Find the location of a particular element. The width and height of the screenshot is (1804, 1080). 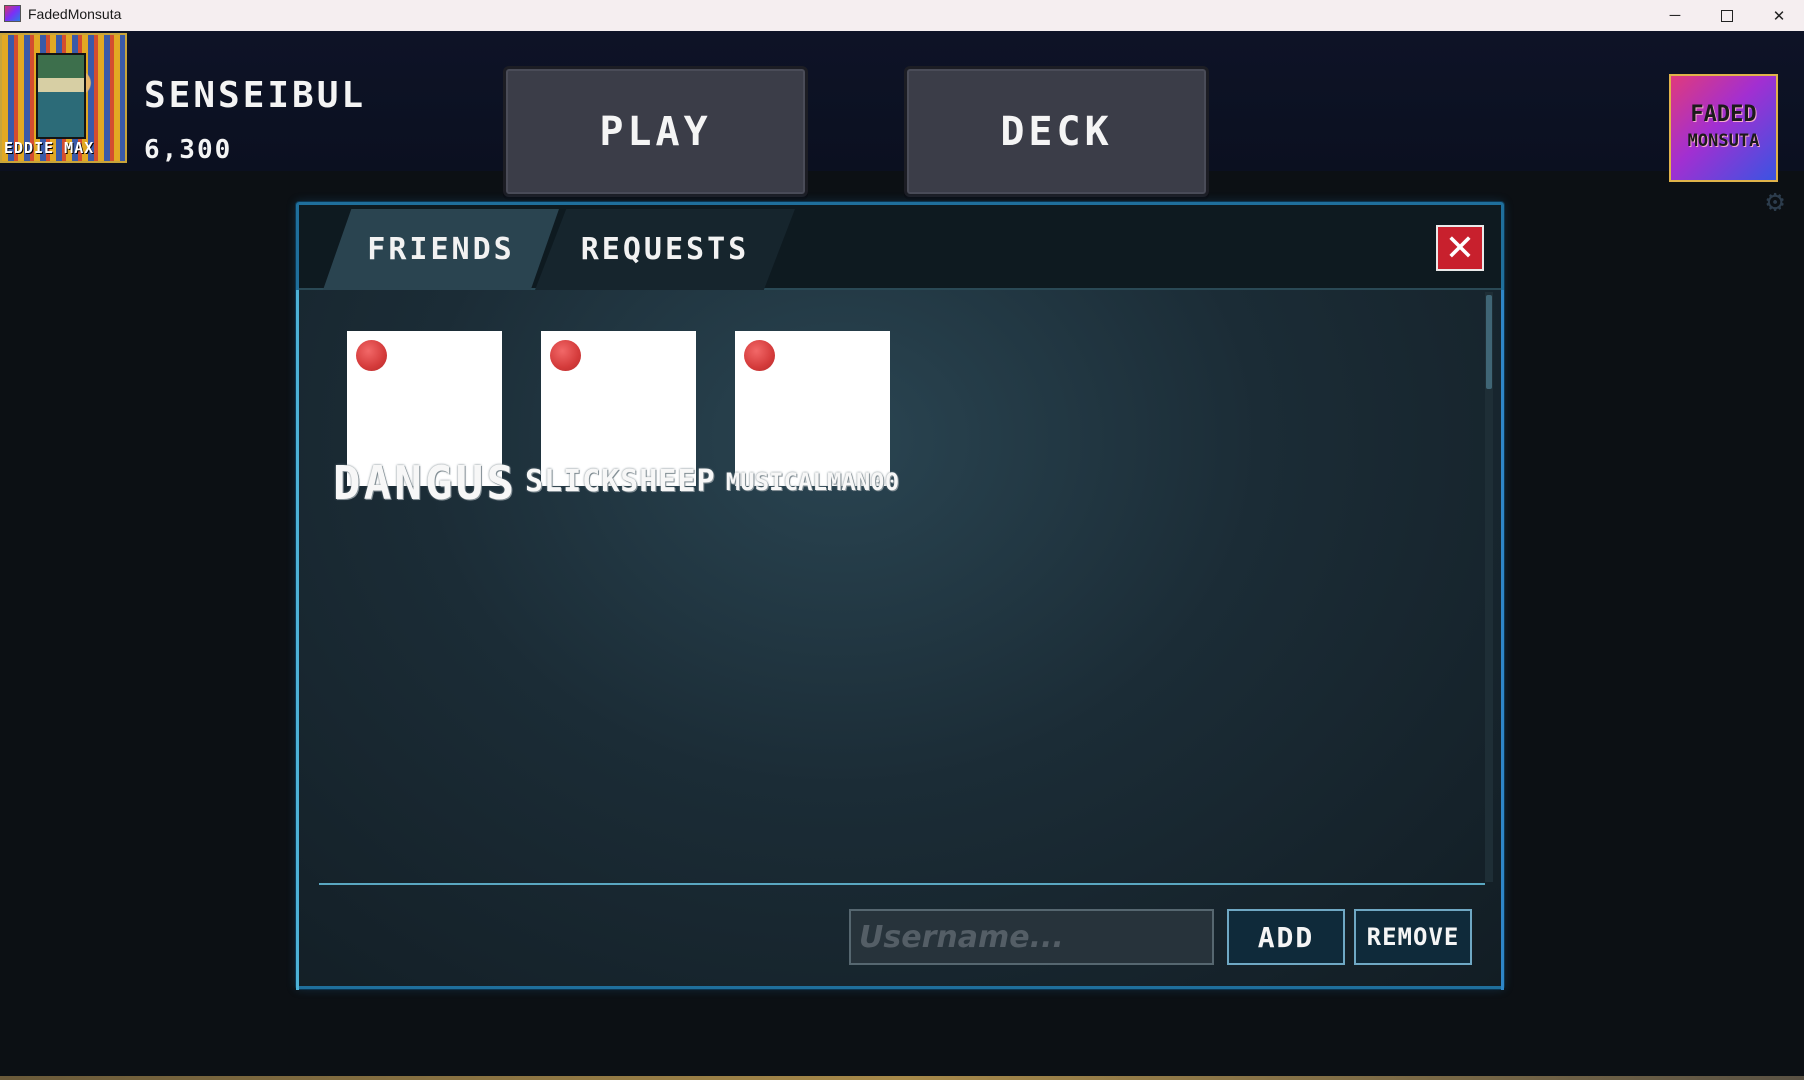

maximize-icon is located at coordinates (1727, 15).